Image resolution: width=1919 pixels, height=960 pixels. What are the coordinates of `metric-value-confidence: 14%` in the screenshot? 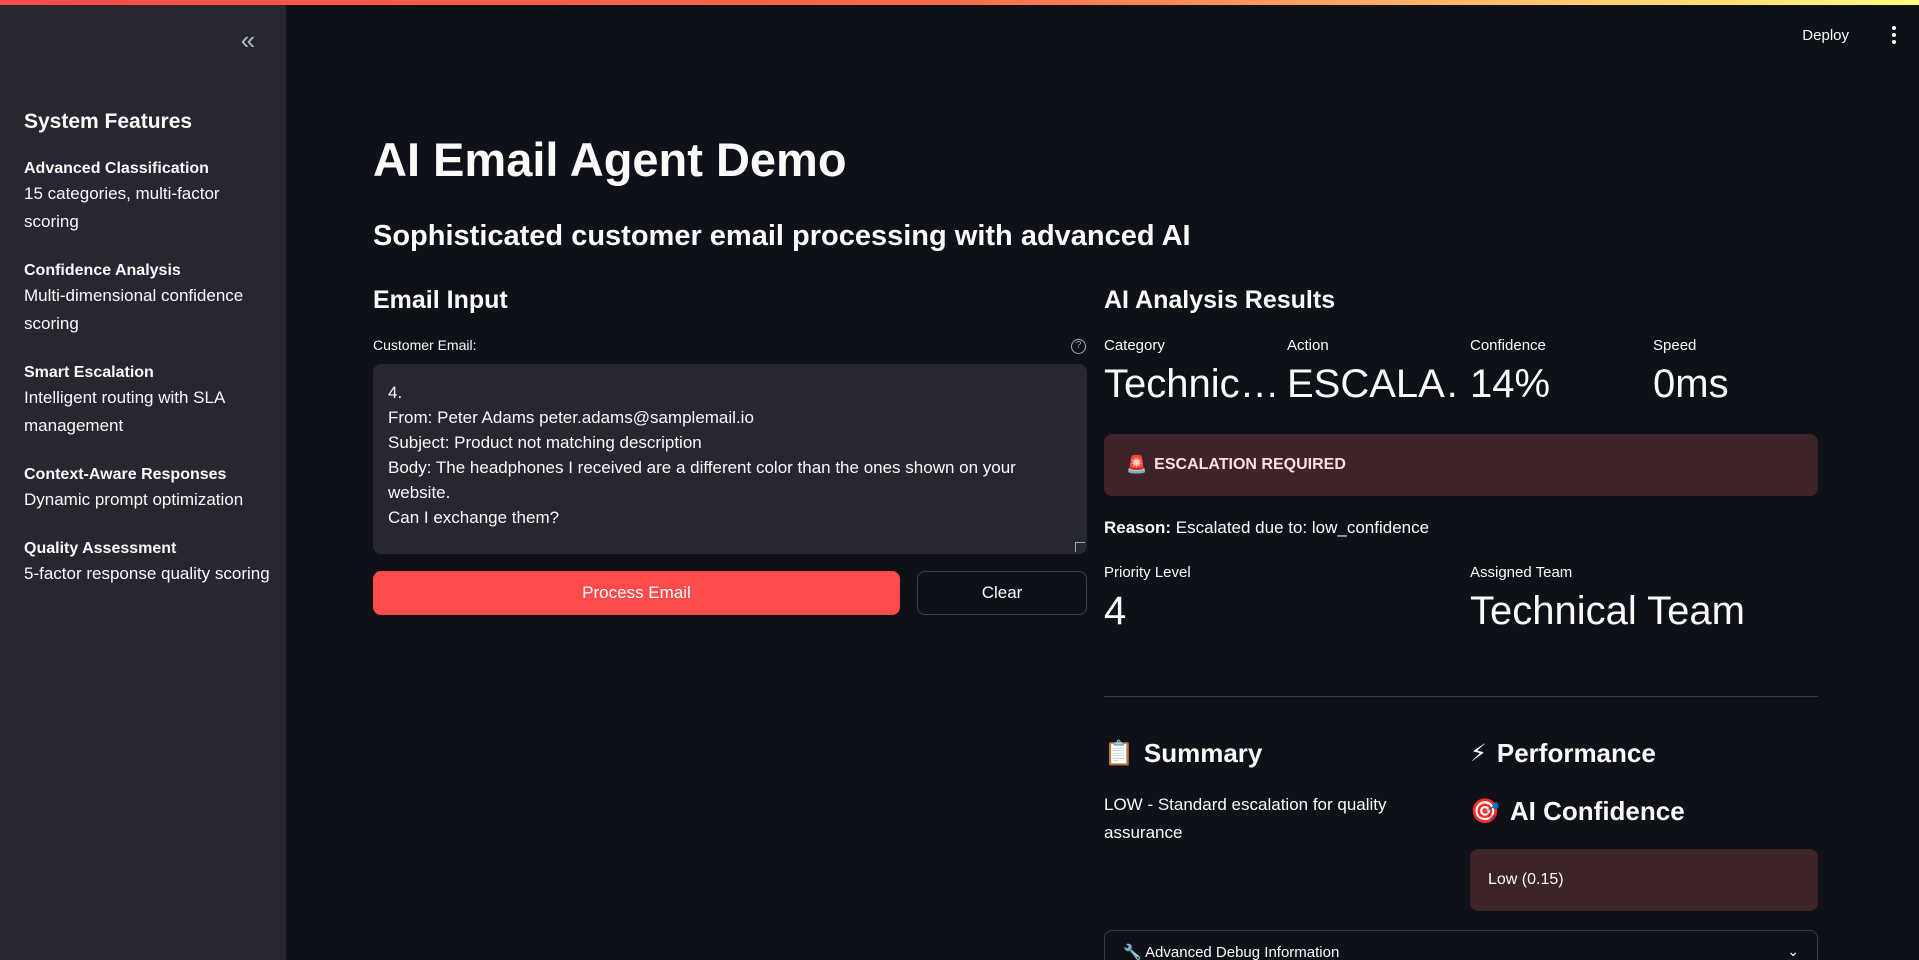 It's located at (1510, 384).